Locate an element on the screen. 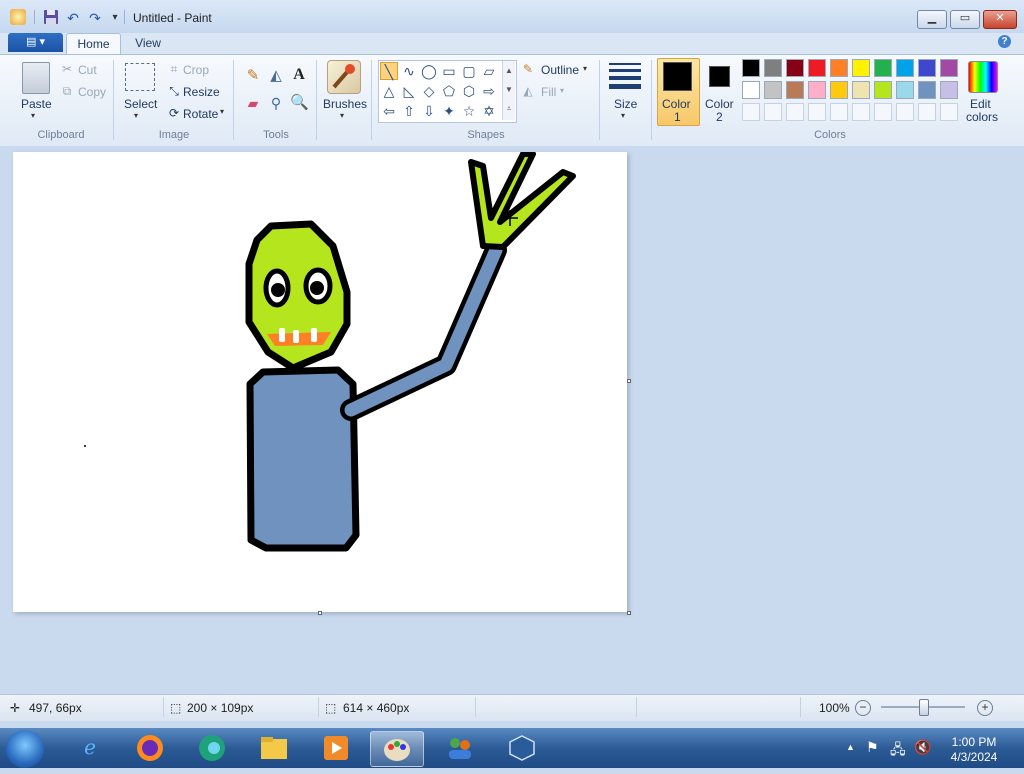  virtualbox-icon is located at coordinates (522, 748).